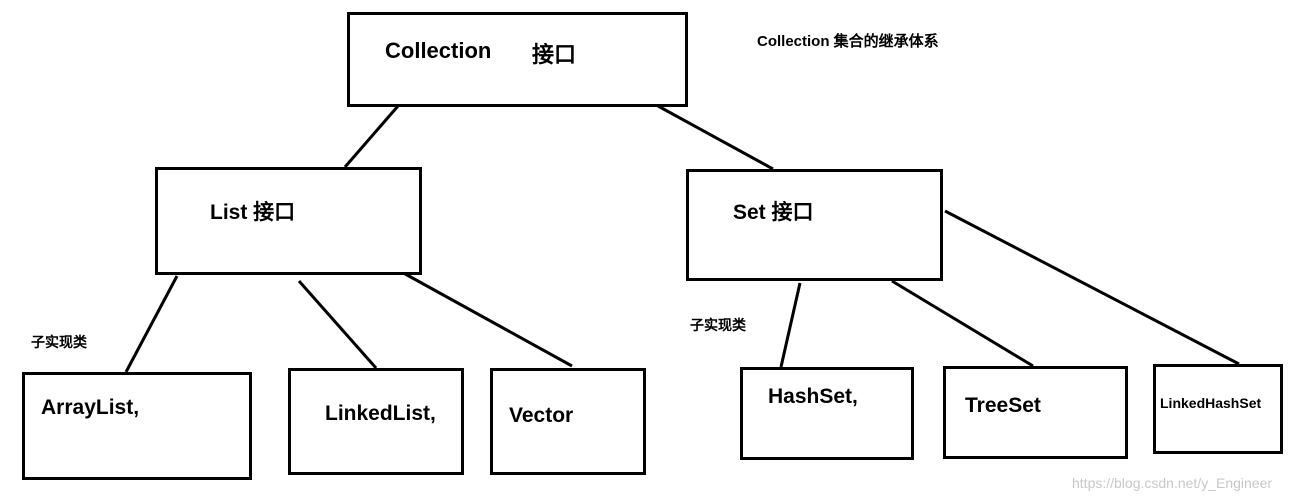 The width and height of the screenshot is (1308, 501). I want to click on edge-list-vector, so click(485, 318).